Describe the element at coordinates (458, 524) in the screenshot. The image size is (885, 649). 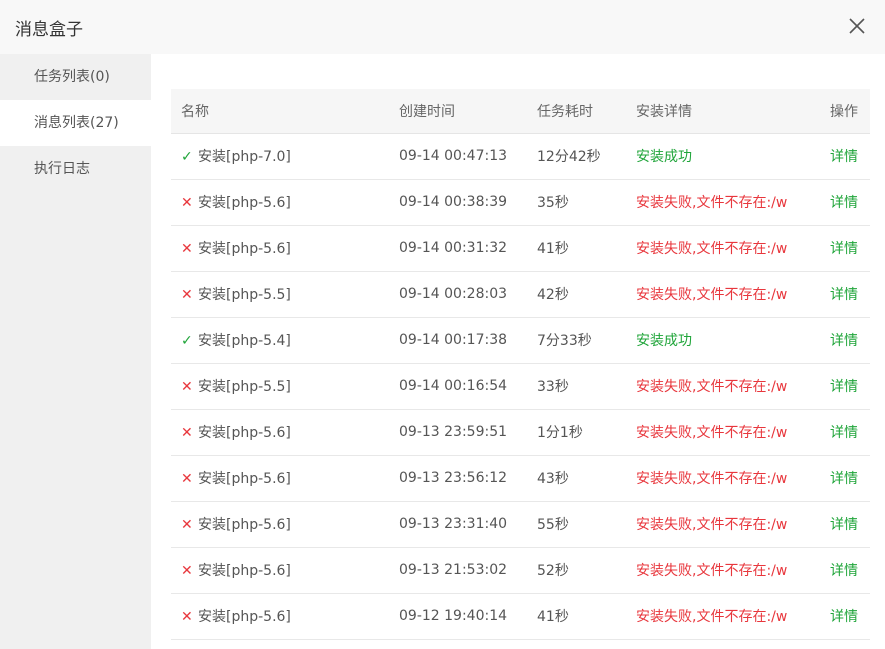
I see `cell-created-time: 09-13 23:31:40` at that location.